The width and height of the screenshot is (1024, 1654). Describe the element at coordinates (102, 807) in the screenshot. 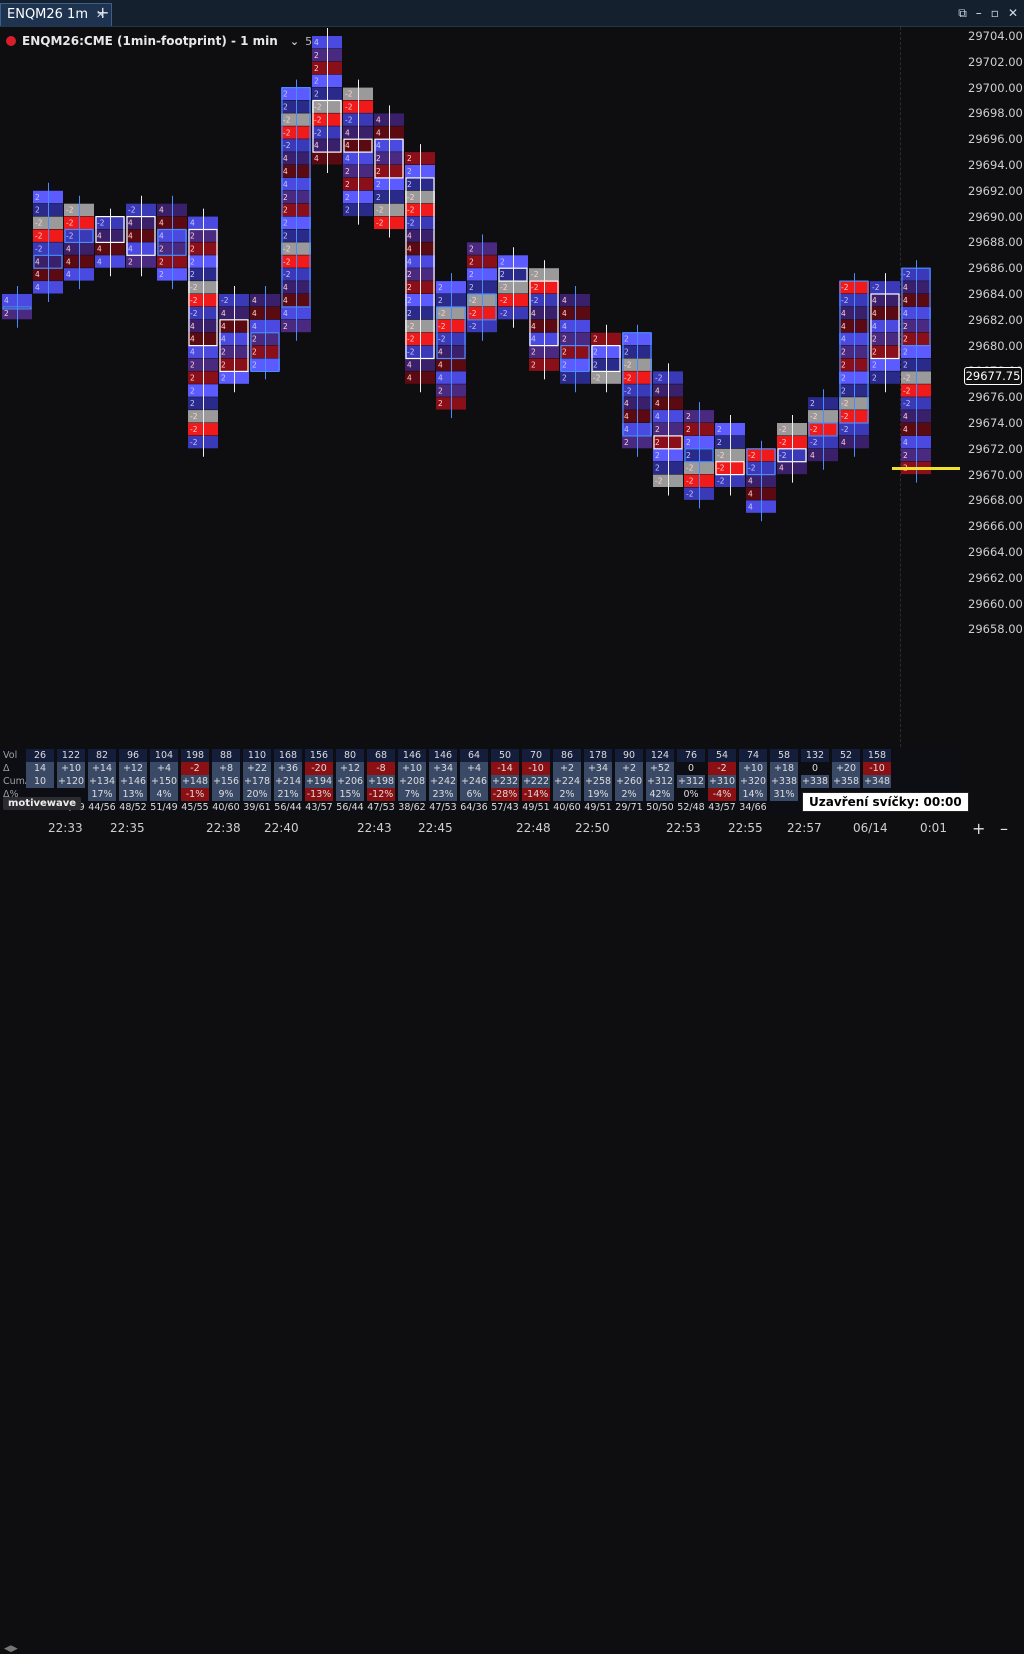

I see `stats-cell: 44/56` at that location.